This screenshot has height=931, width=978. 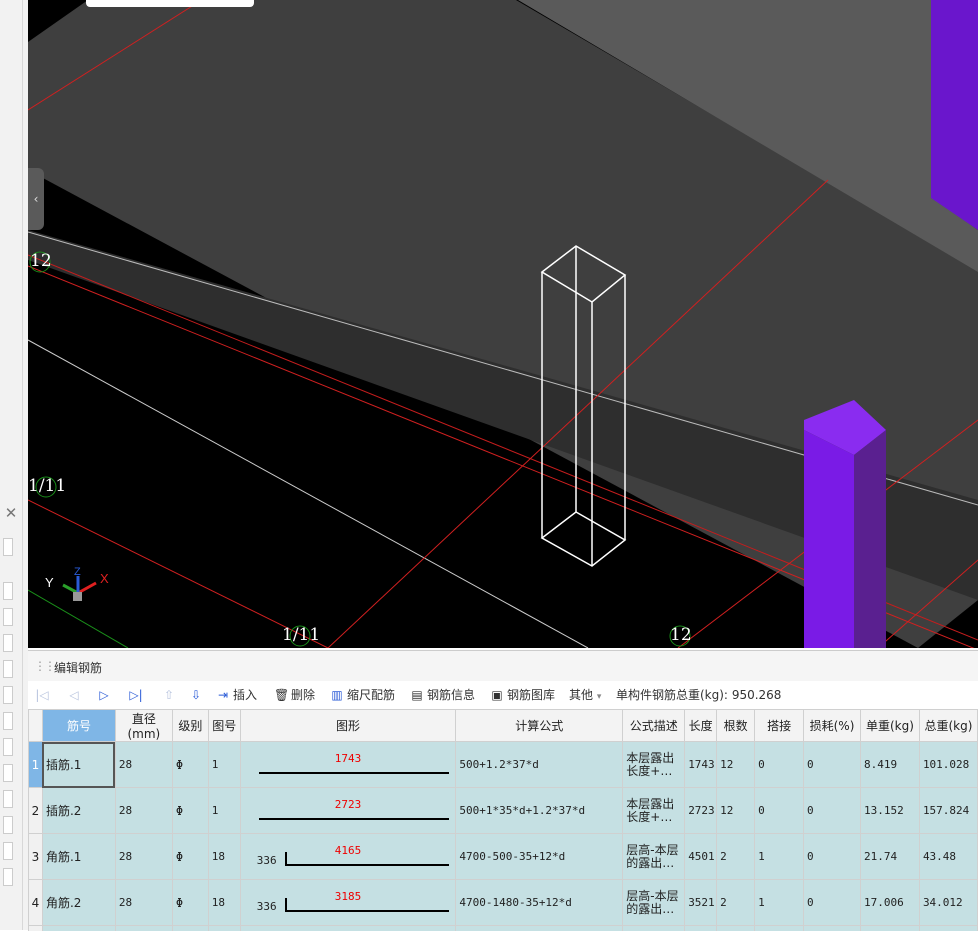 I want to click on column-header: 级别, so click(x=190, y=726).